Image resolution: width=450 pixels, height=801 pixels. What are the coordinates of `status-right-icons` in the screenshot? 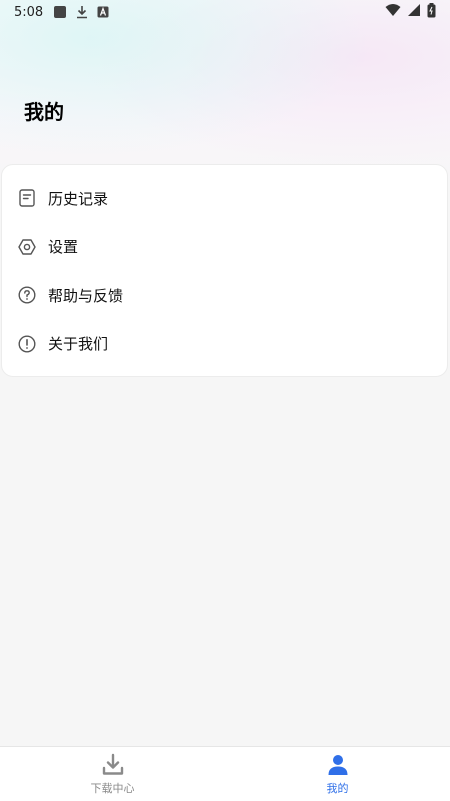 It's located at (410, 12).